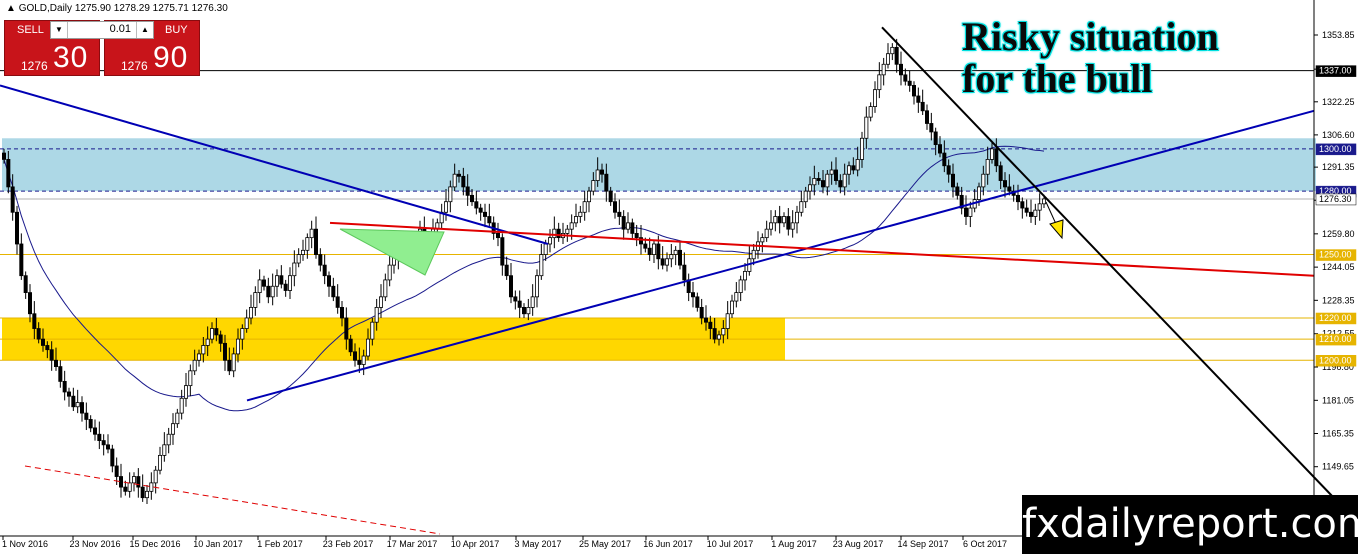 The width and height of the screenshot is (1358, 559). Describe the element at coordinates (1090, 36) in the screenshot. I see `annotation-line-1: Risky situation` at that location.